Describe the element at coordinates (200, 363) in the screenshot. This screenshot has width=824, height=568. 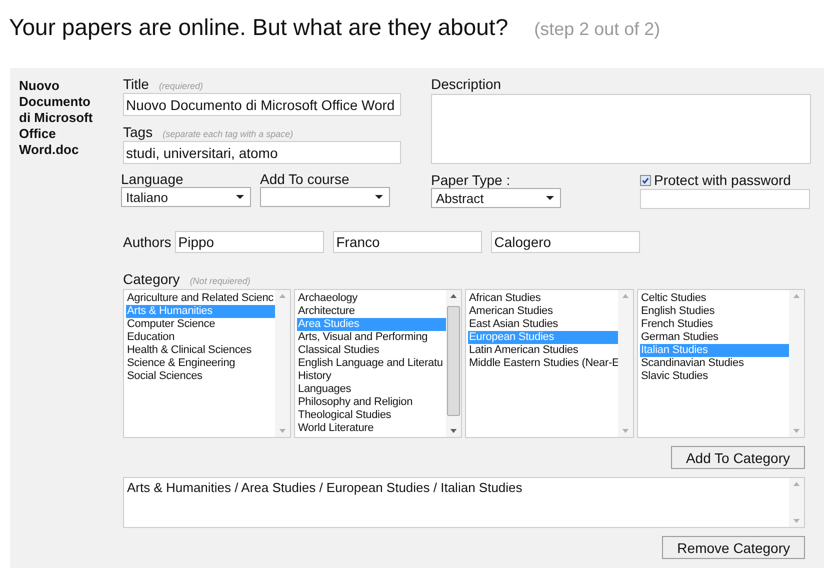
I see `list-option: Science & Engineering` at that location.